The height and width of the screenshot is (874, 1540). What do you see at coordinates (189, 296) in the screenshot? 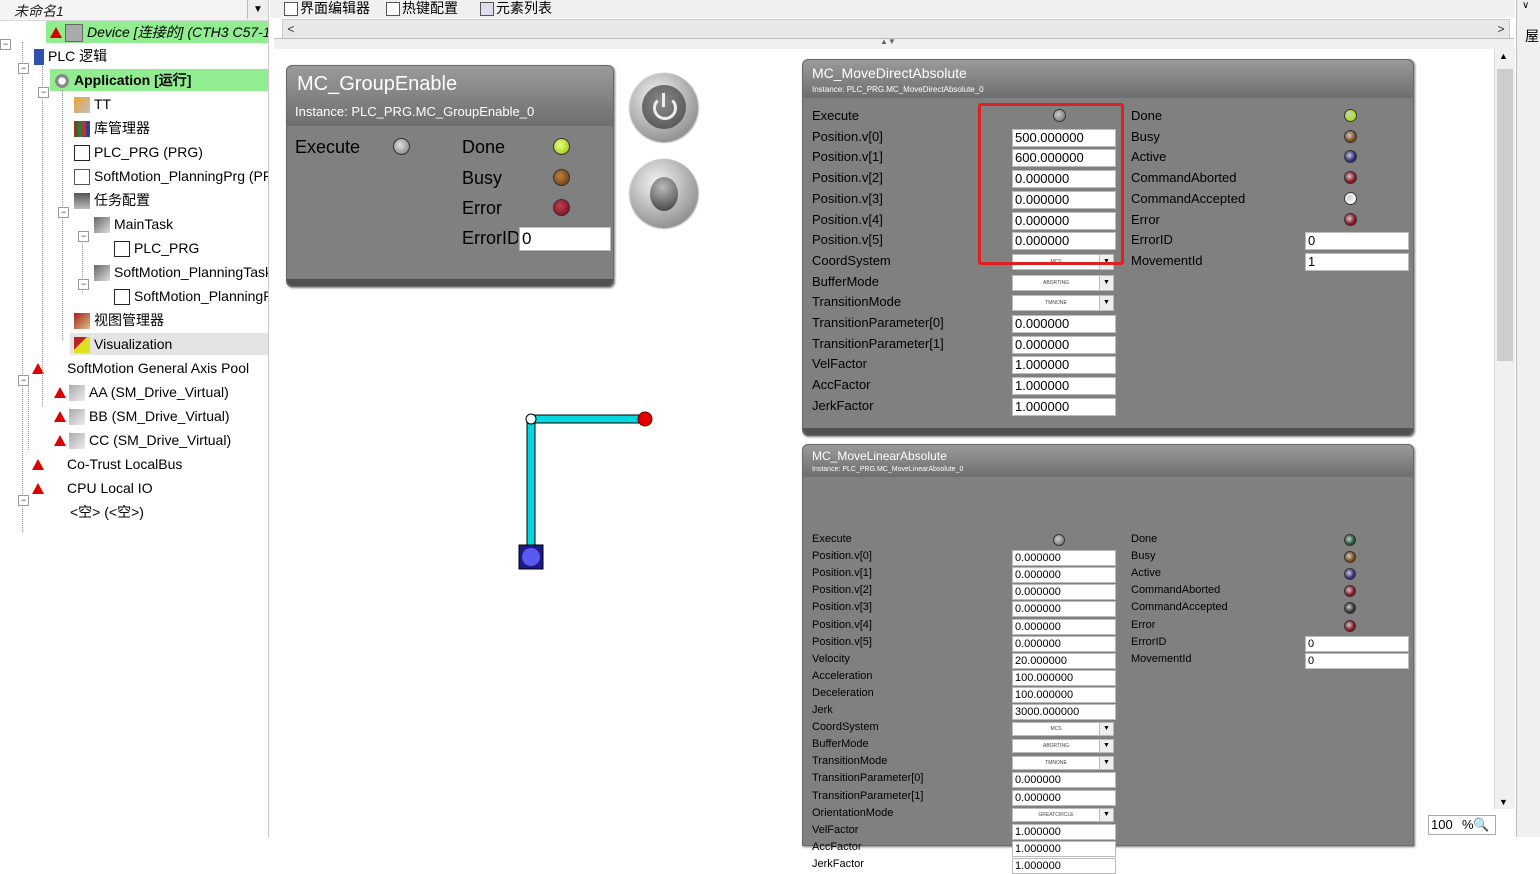
I see `tree-node: SoftMotion_PlanningP` at bounding box center [189, 296].